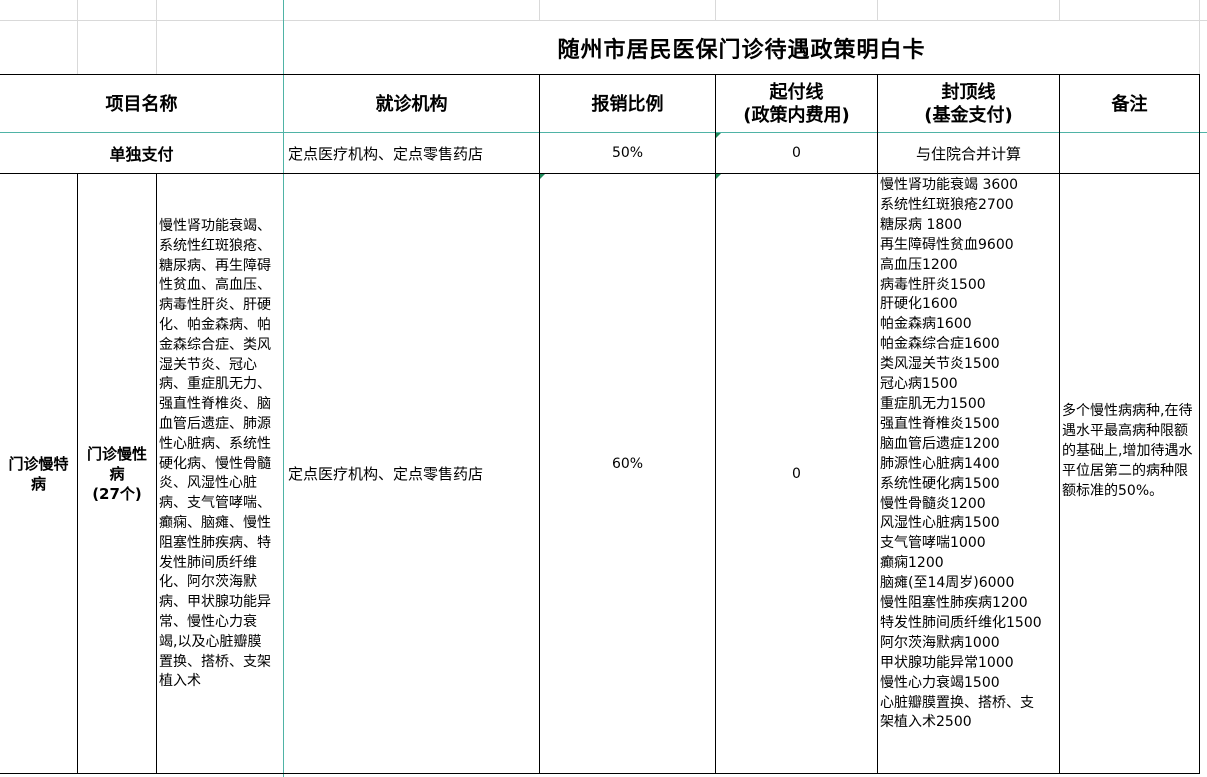 The image size is (1207, 777). I want to click on row-chronic-institution-text: 定点医疗机构、定点零售药店, so click(386, 474).